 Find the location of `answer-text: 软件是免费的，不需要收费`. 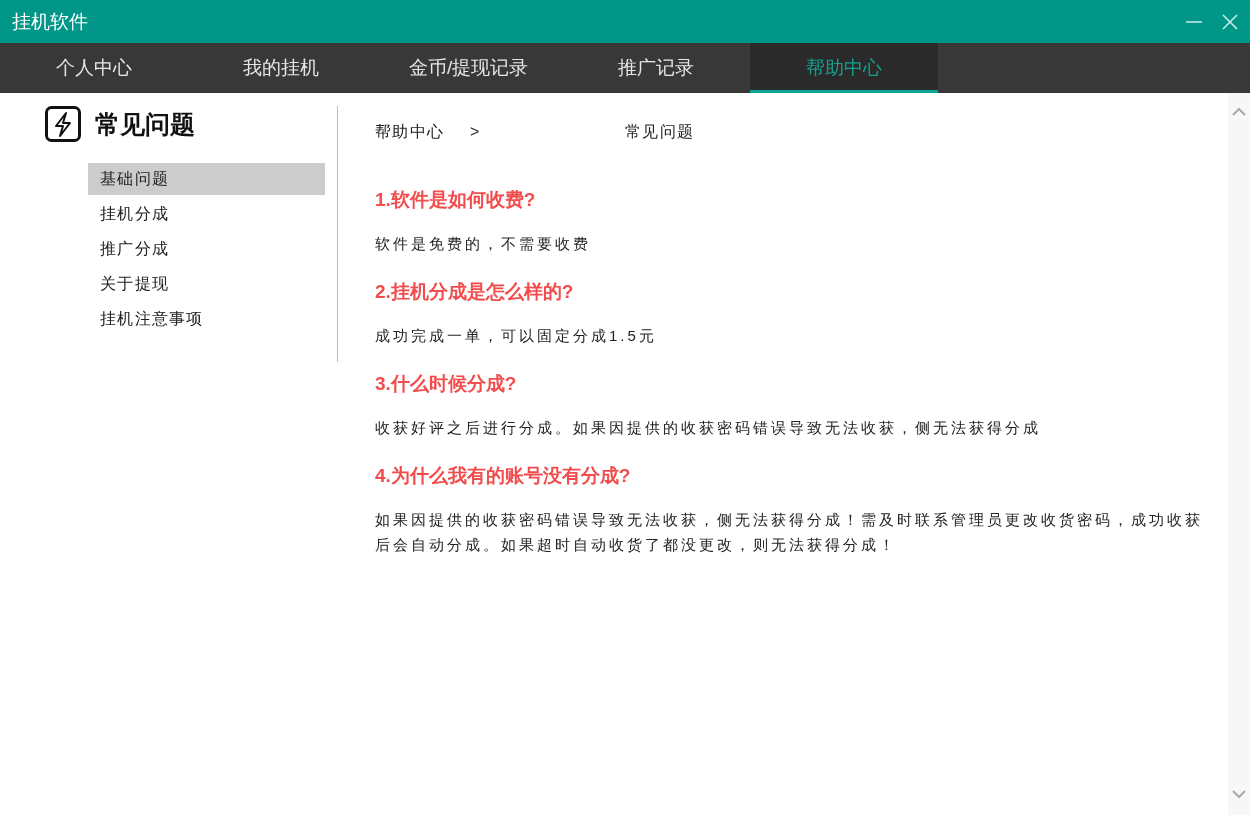

answer-text: 软件是免费的，不需要收费 is located at coordinates (483, 244).